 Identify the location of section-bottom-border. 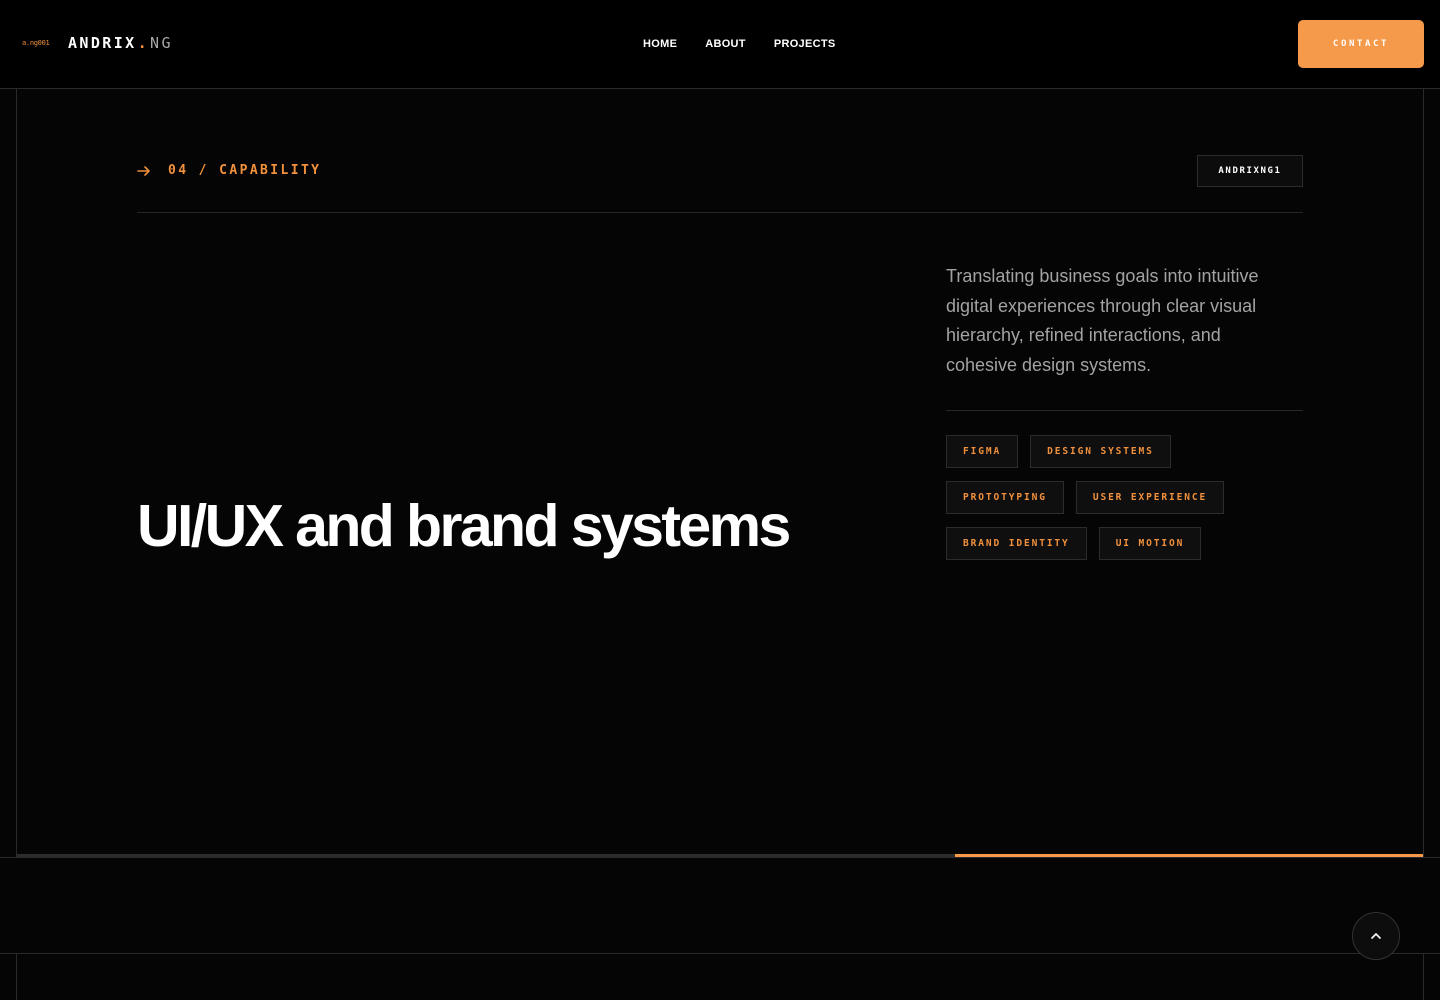
(720, 857).